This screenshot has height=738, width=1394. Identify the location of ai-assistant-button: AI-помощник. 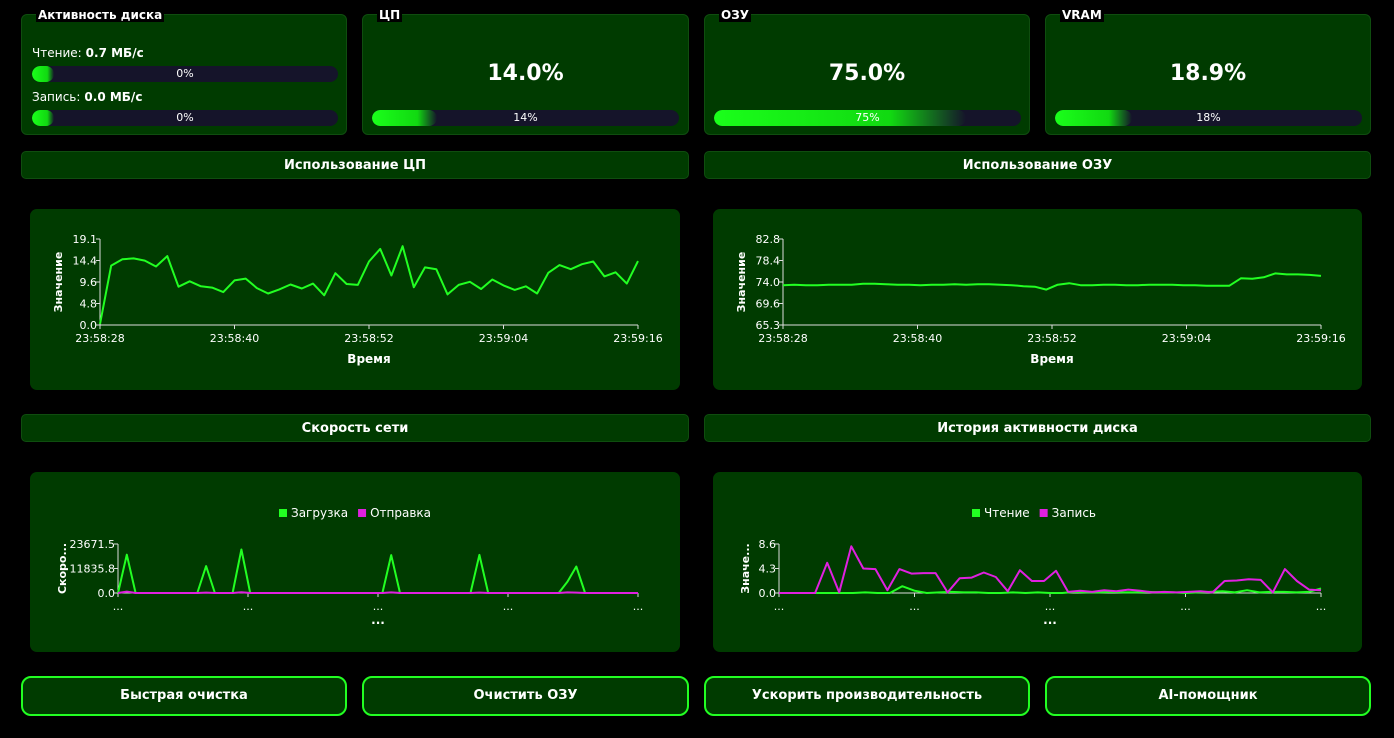
(1208, 696).